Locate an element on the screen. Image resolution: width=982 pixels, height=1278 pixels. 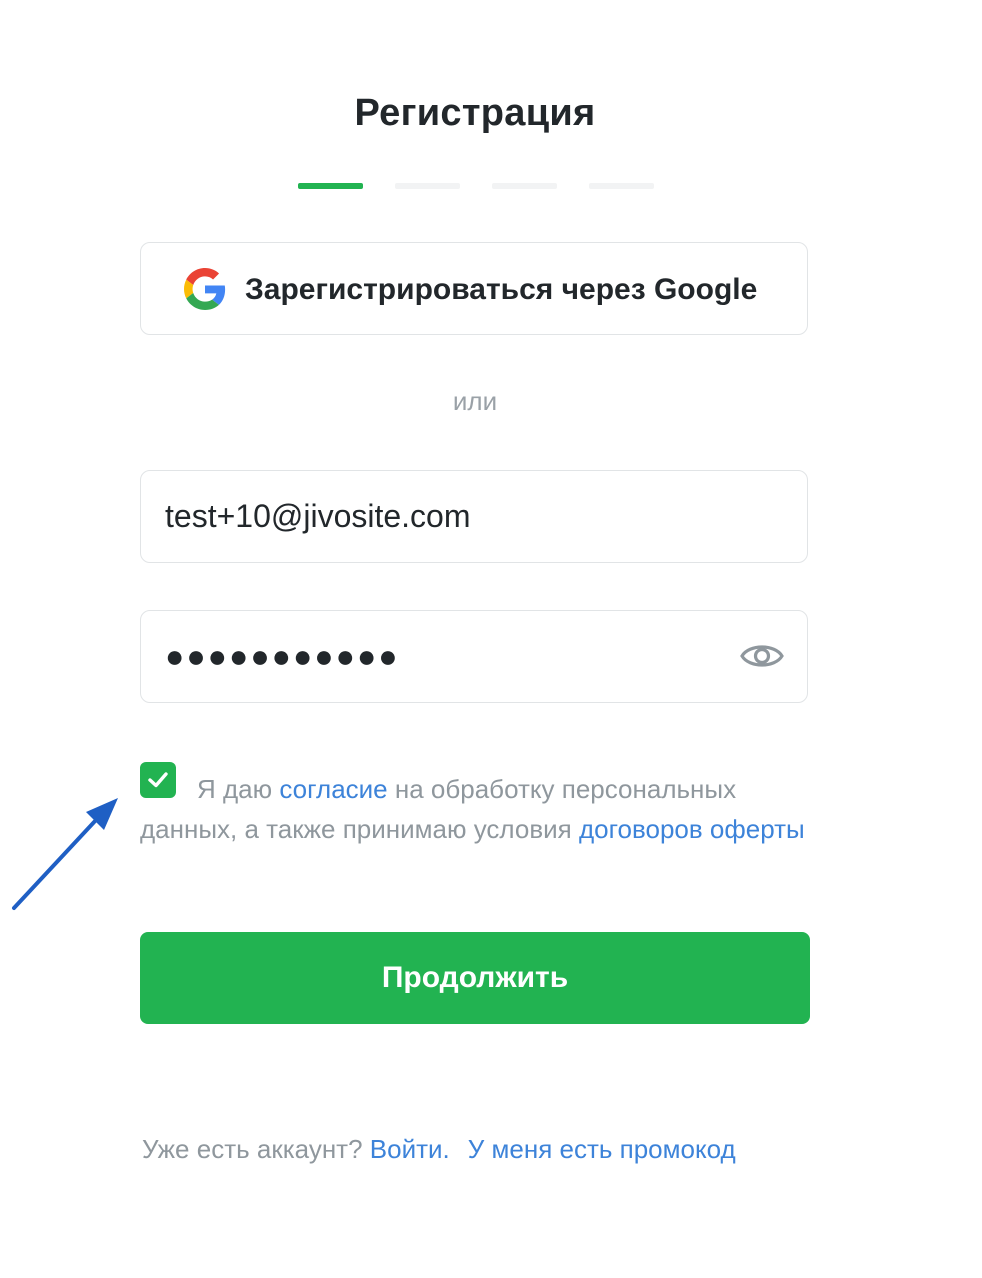
offer-agreement-link: договоров оферты is located at coordinates (692, 829).